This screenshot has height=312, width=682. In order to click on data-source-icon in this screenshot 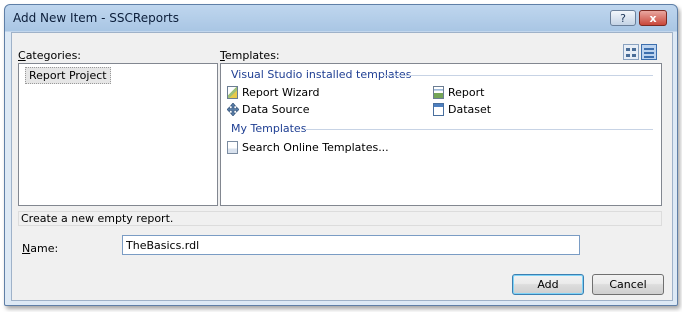, I will do `click(233, 109)`.